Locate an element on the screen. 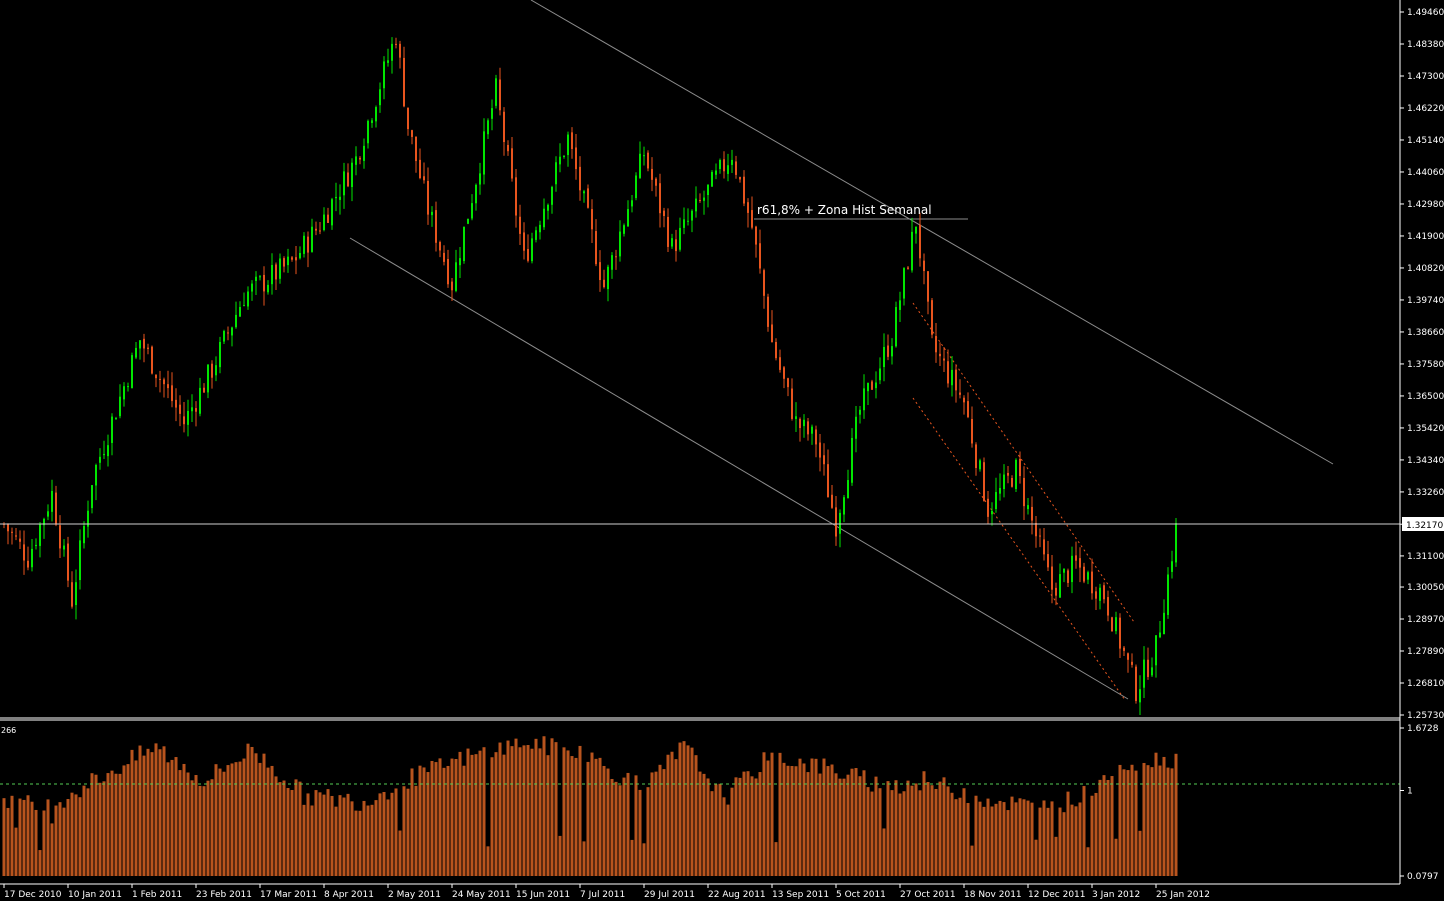 Image resolution: width=1444 pixels, height=901 pixels. annotation-label: r61,8% + Zona Hist Semanal is located at coordinates (844, 210).